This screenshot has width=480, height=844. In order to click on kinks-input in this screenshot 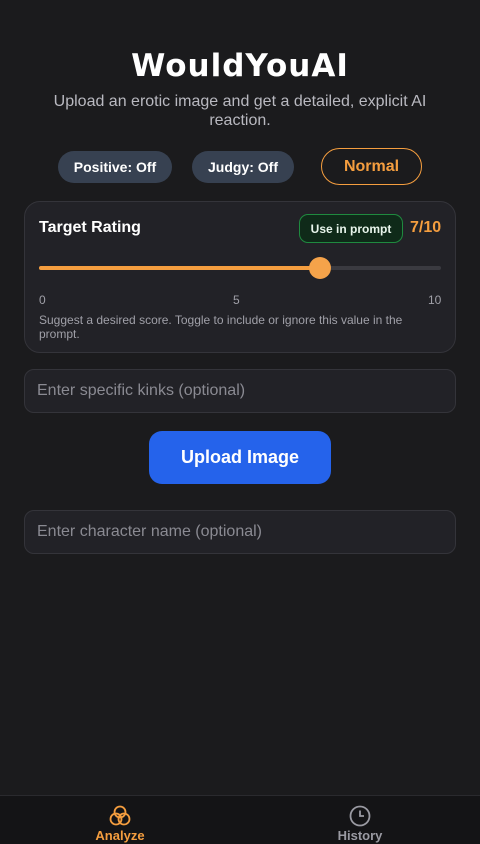, I will do `click(240, 391)`.